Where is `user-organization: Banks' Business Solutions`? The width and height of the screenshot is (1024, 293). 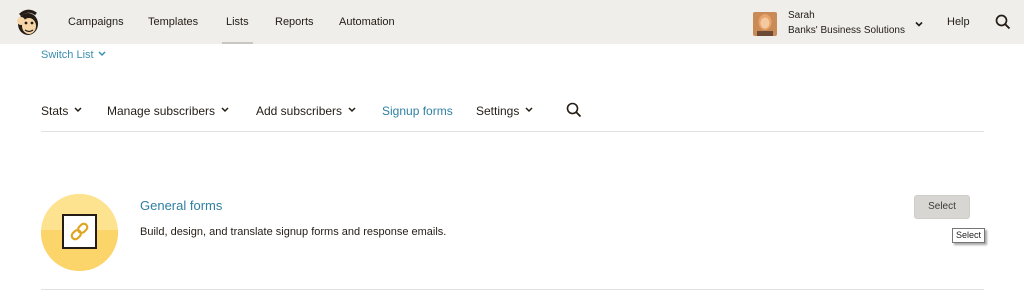
user-organization: Banks' Business Solutions is located at coordinates (846, 30).